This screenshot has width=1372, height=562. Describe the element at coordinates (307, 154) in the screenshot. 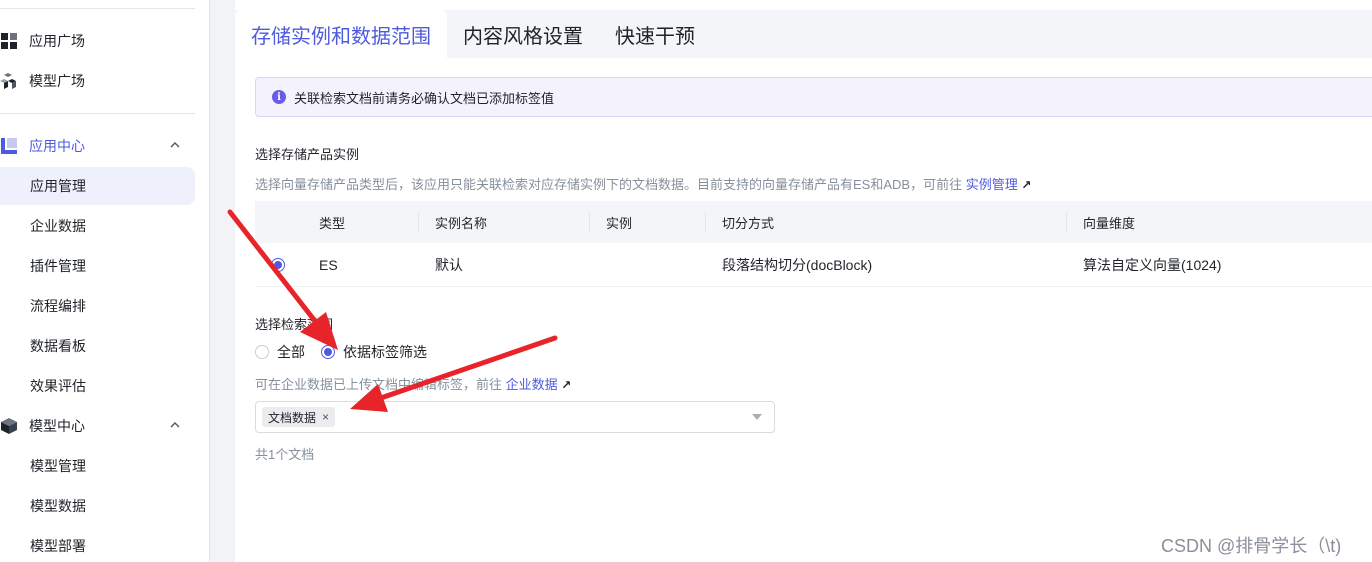

I see `storage-section-title: 选择存储产品实例` at that location.